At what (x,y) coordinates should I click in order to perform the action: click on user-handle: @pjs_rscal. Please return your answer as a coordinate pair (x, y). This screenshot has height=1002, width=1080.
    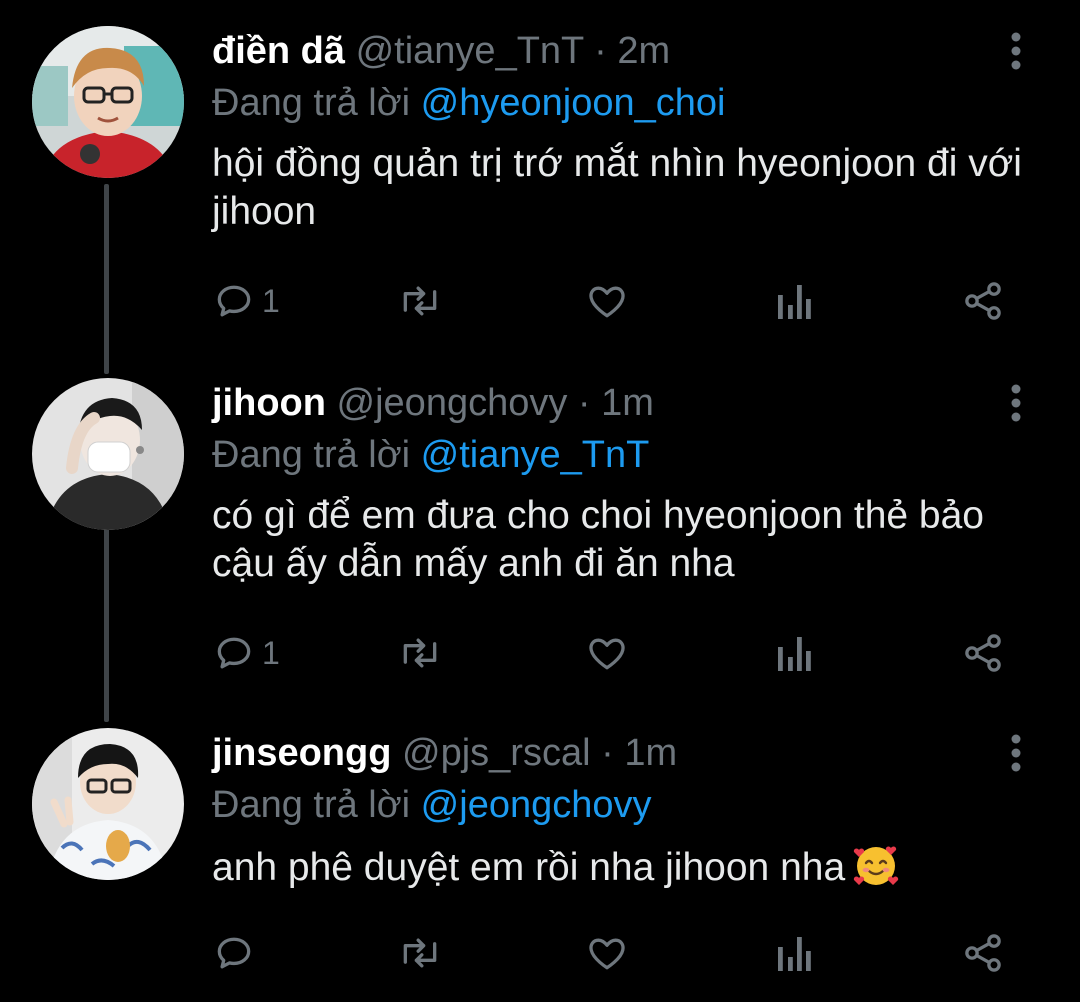
    Looking at the image, I should click on (496, 753).